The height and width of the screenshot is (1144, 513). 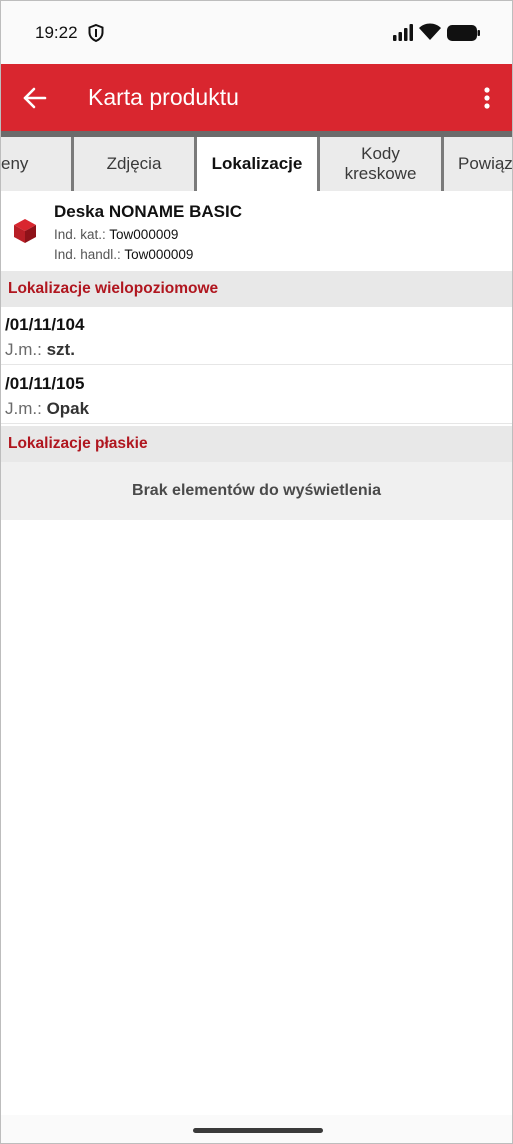 What do you see at coordinates (96, 35) in the screenshot?
I see `shield-icon` at bounding box center [96, 35].